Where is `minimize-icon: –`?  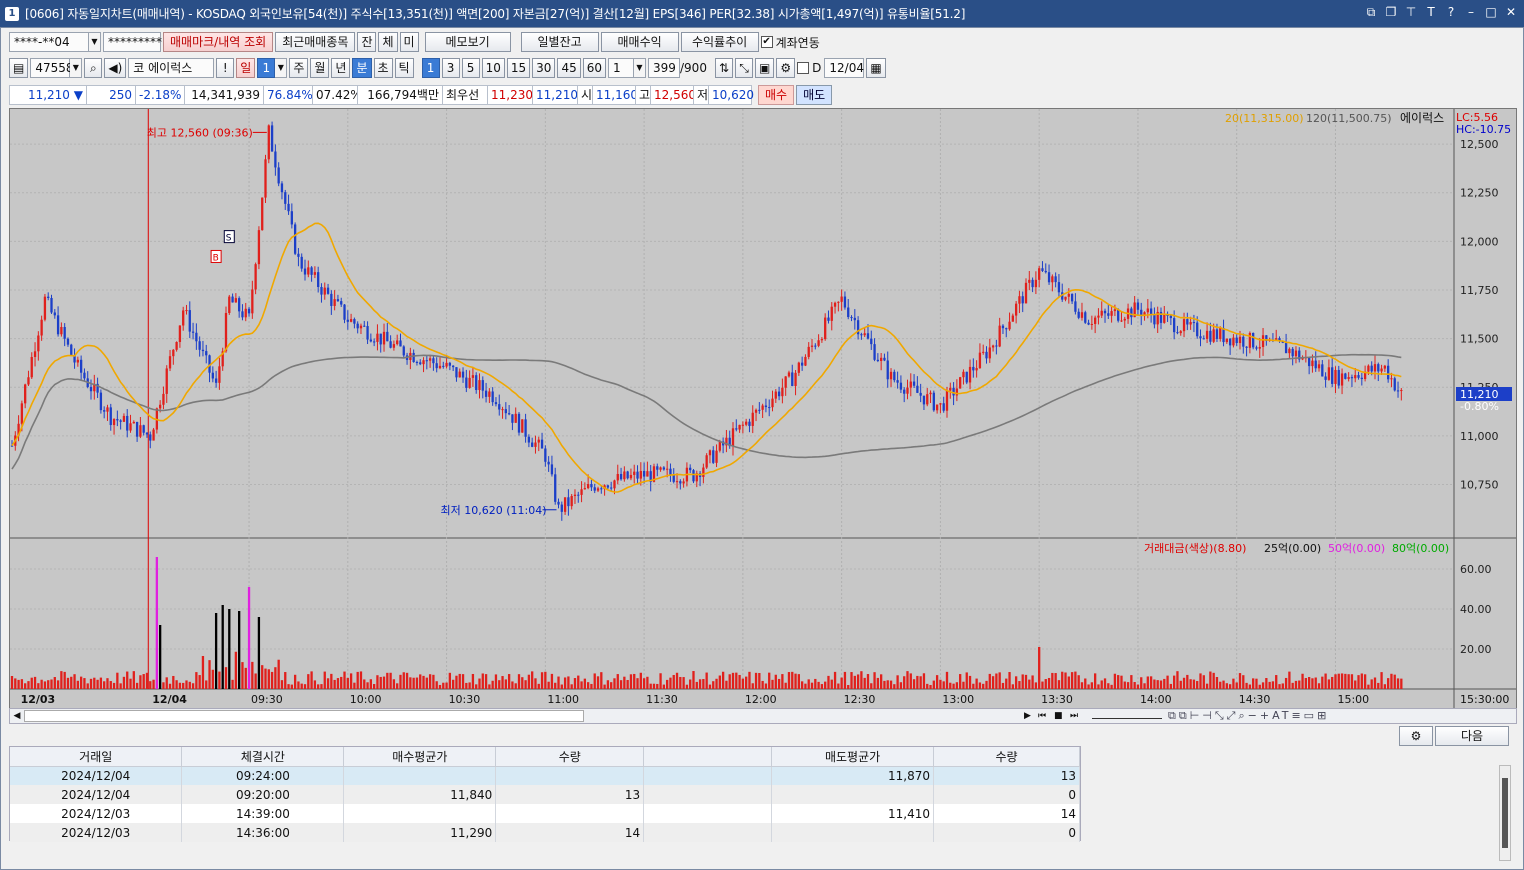 minimize-icon: – is located at coordinates (1471, 12).